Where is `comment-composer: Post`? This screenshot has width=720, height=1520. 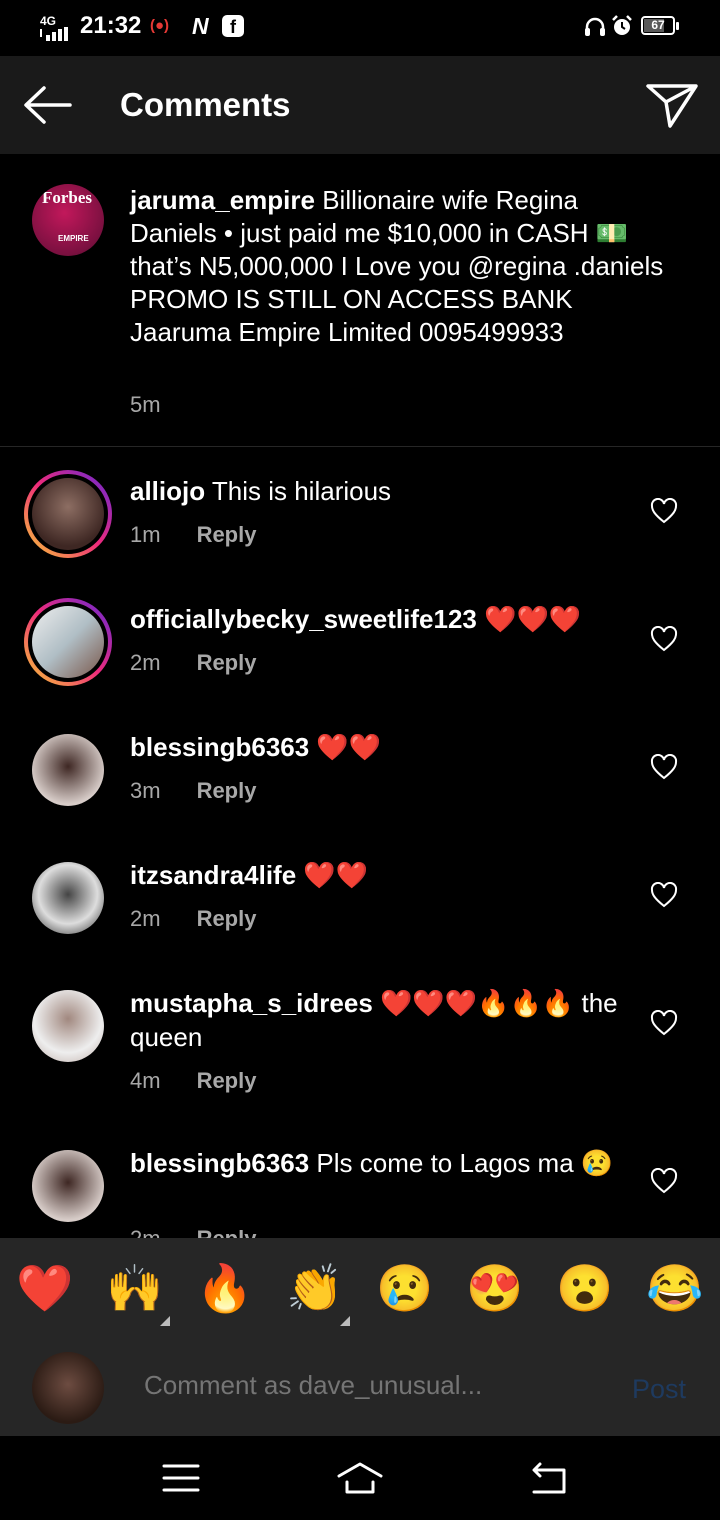
comment-composer: Post is located at coordinates (360, 1388).